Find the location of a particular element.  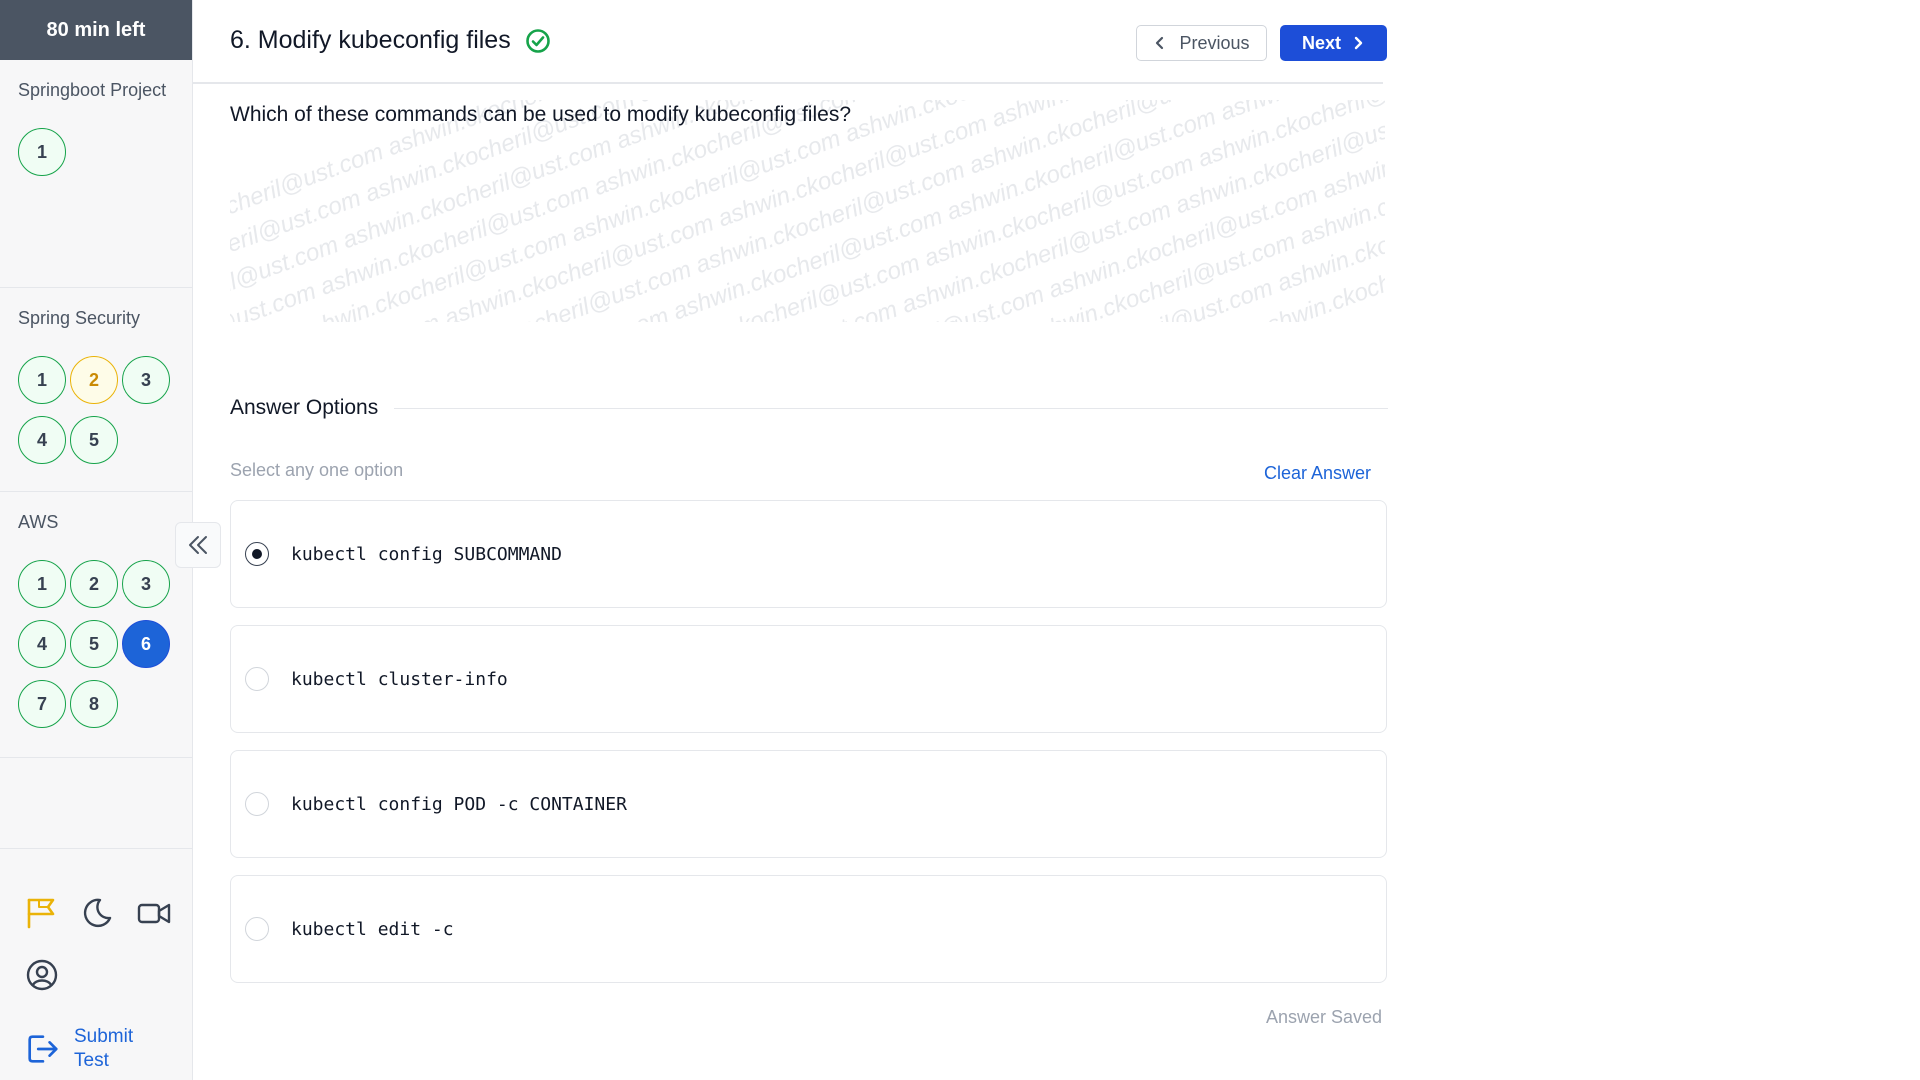

next-button: Next is located at coordinates (1333, 43).